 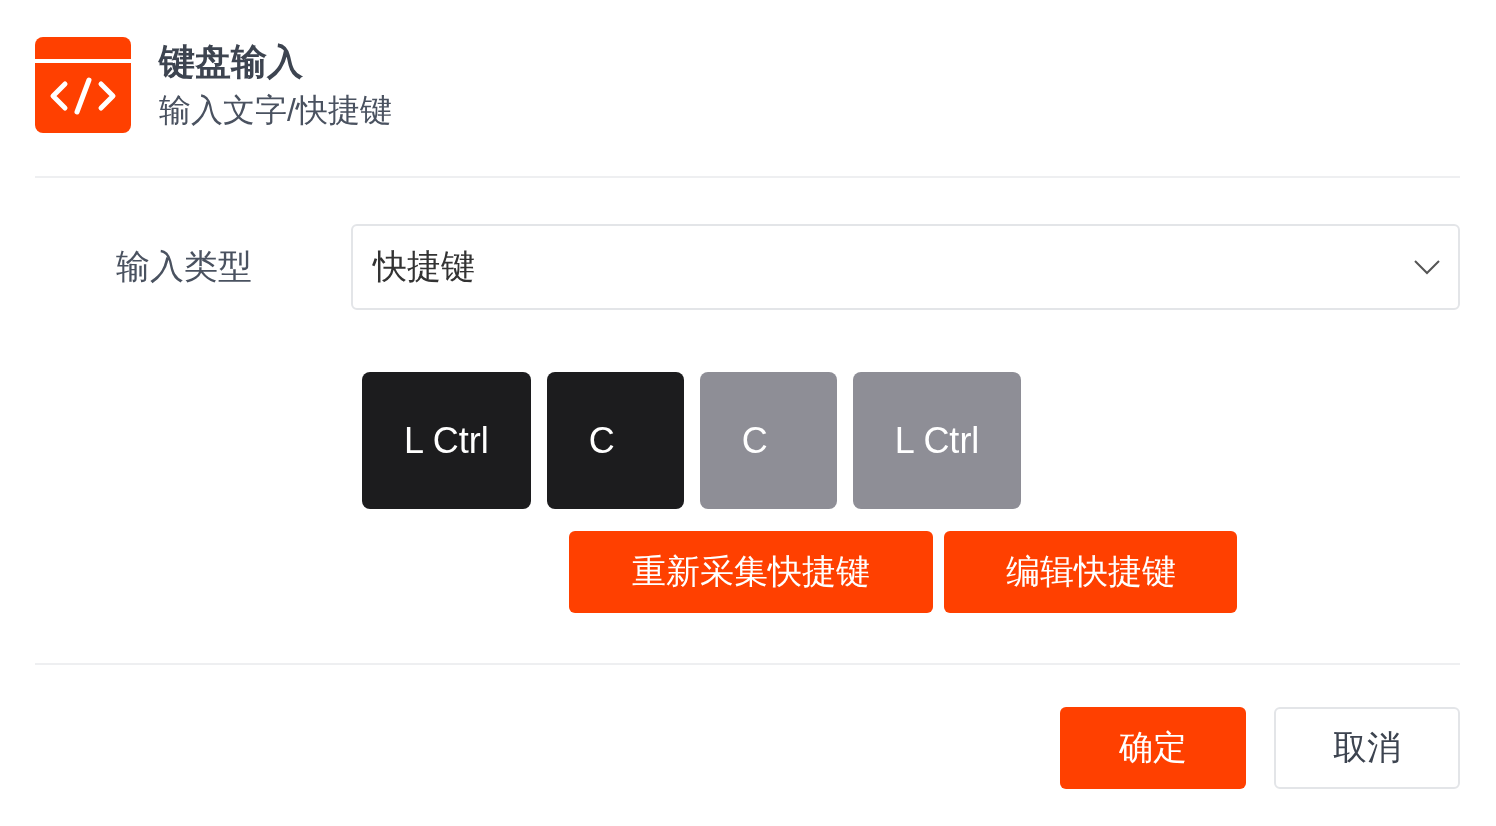 I want to click on edit-button: 编辑快捷键, so click(x=1090, y=572).